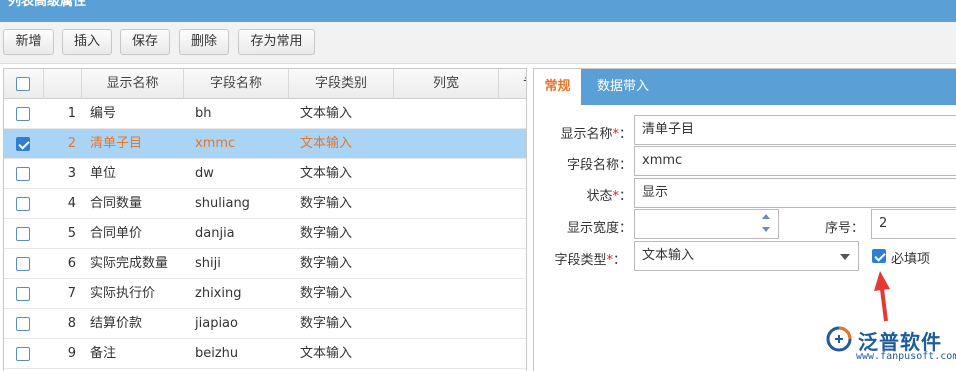 This screenshot has height=371, width=956. I want to click on cell-field-name: shiji, so click(242, 264).